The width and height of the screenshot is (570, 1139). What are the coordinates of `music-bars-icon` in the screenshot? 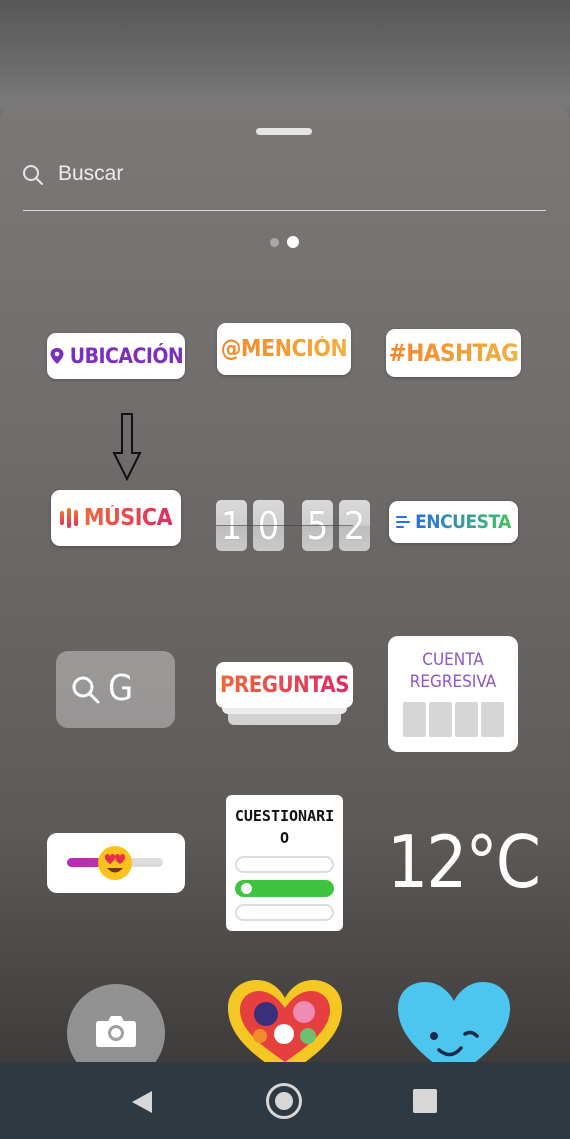 It's located at (68, 518).